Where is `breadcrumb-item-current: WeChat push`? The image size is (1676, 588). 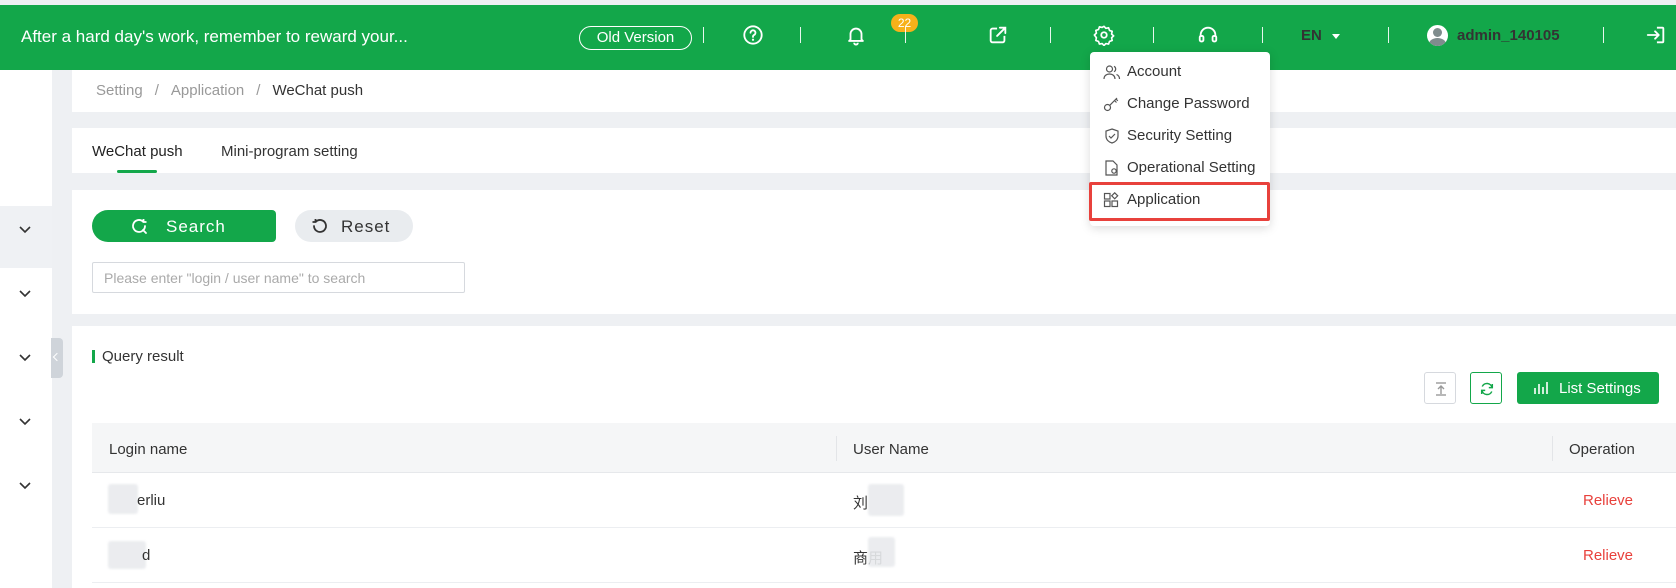 breadcrumb-item-current: WeChat push is located at coordinates (318, 90).